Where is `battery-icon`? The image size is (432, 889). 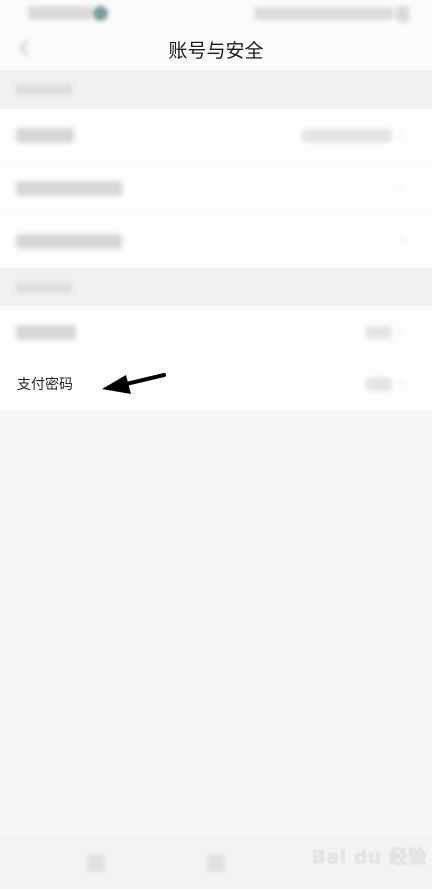 battery-icon is located at coordinates (402, 14).